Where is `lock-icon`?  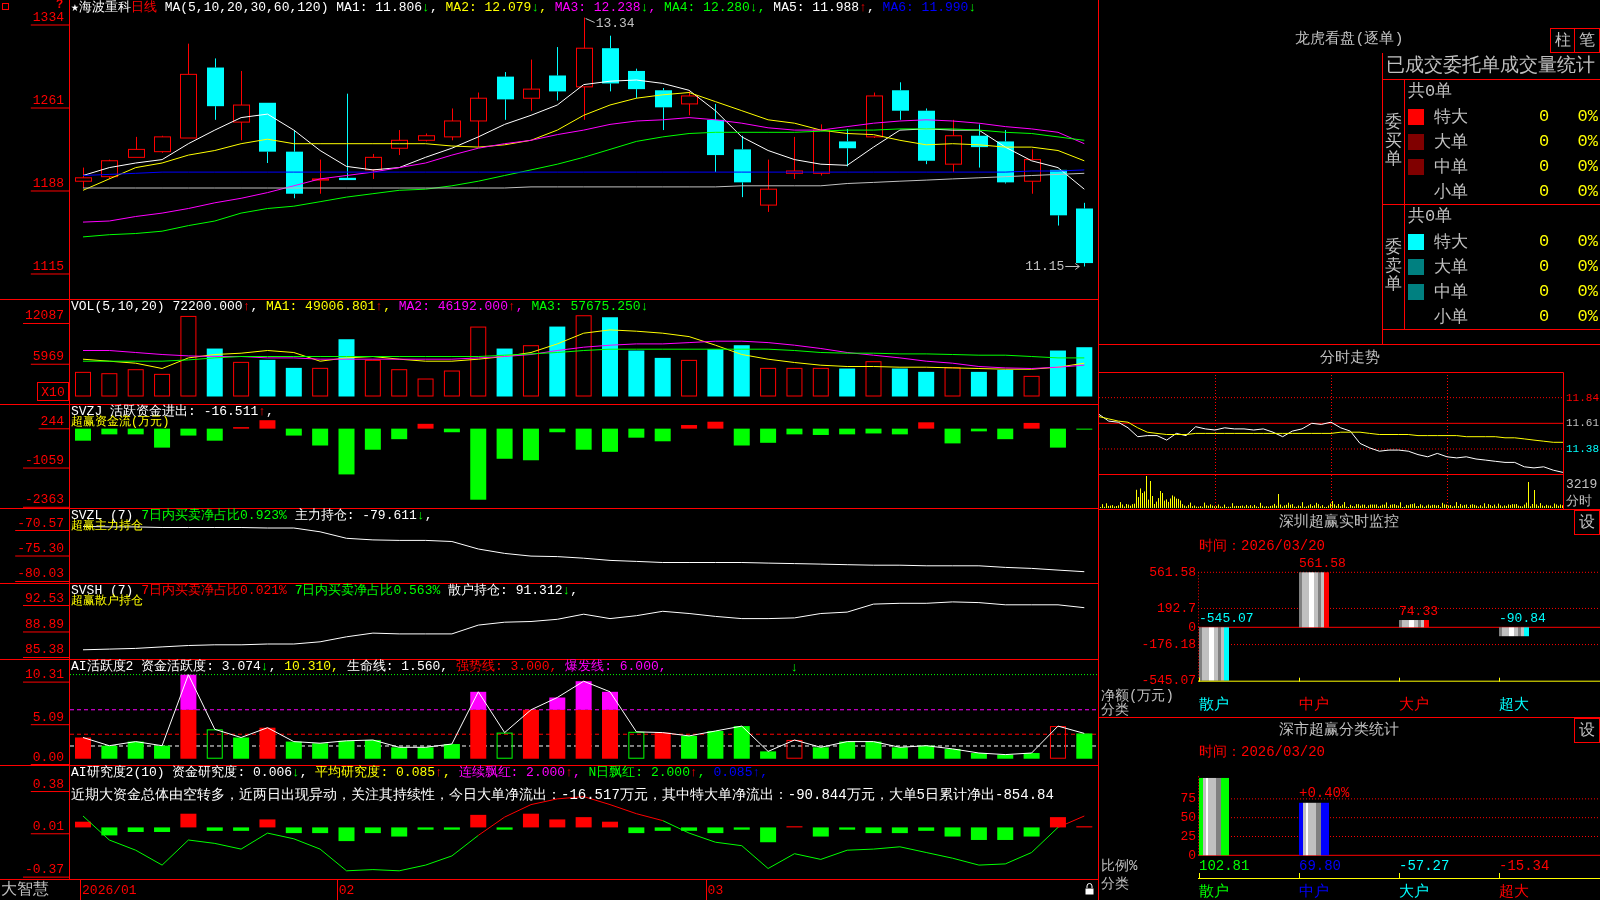 lock-icon is located at coordinates (1089, 889).